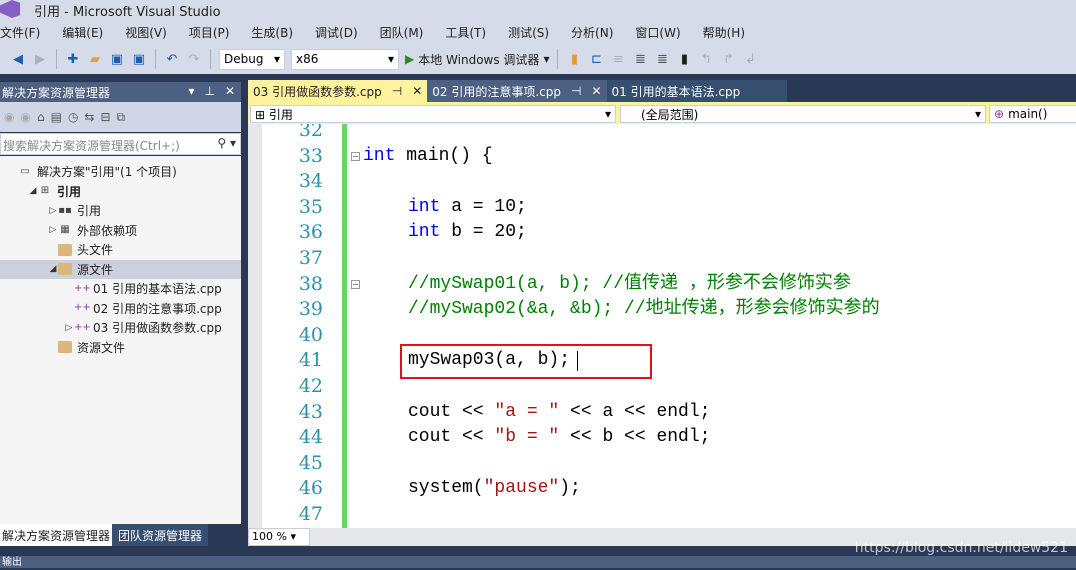 This screenshot has height=570, width=1076. Describe the element at coordinates (517, 91) in the screenshot. I see `tab-file-02: 02 引用的注意事项.cpp ⊣ ✕` at that location.